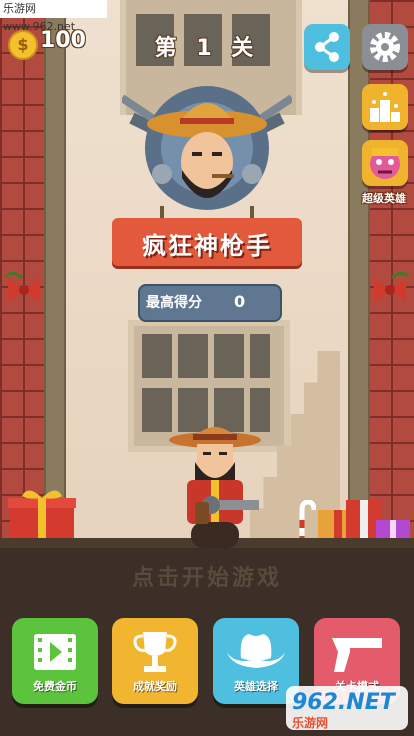 The width and height of the screenshot is (414, 736). Describe the element at coordinates (207, 246) in the screenshot. I see `game-title: 疯狂神枪手` at that location.